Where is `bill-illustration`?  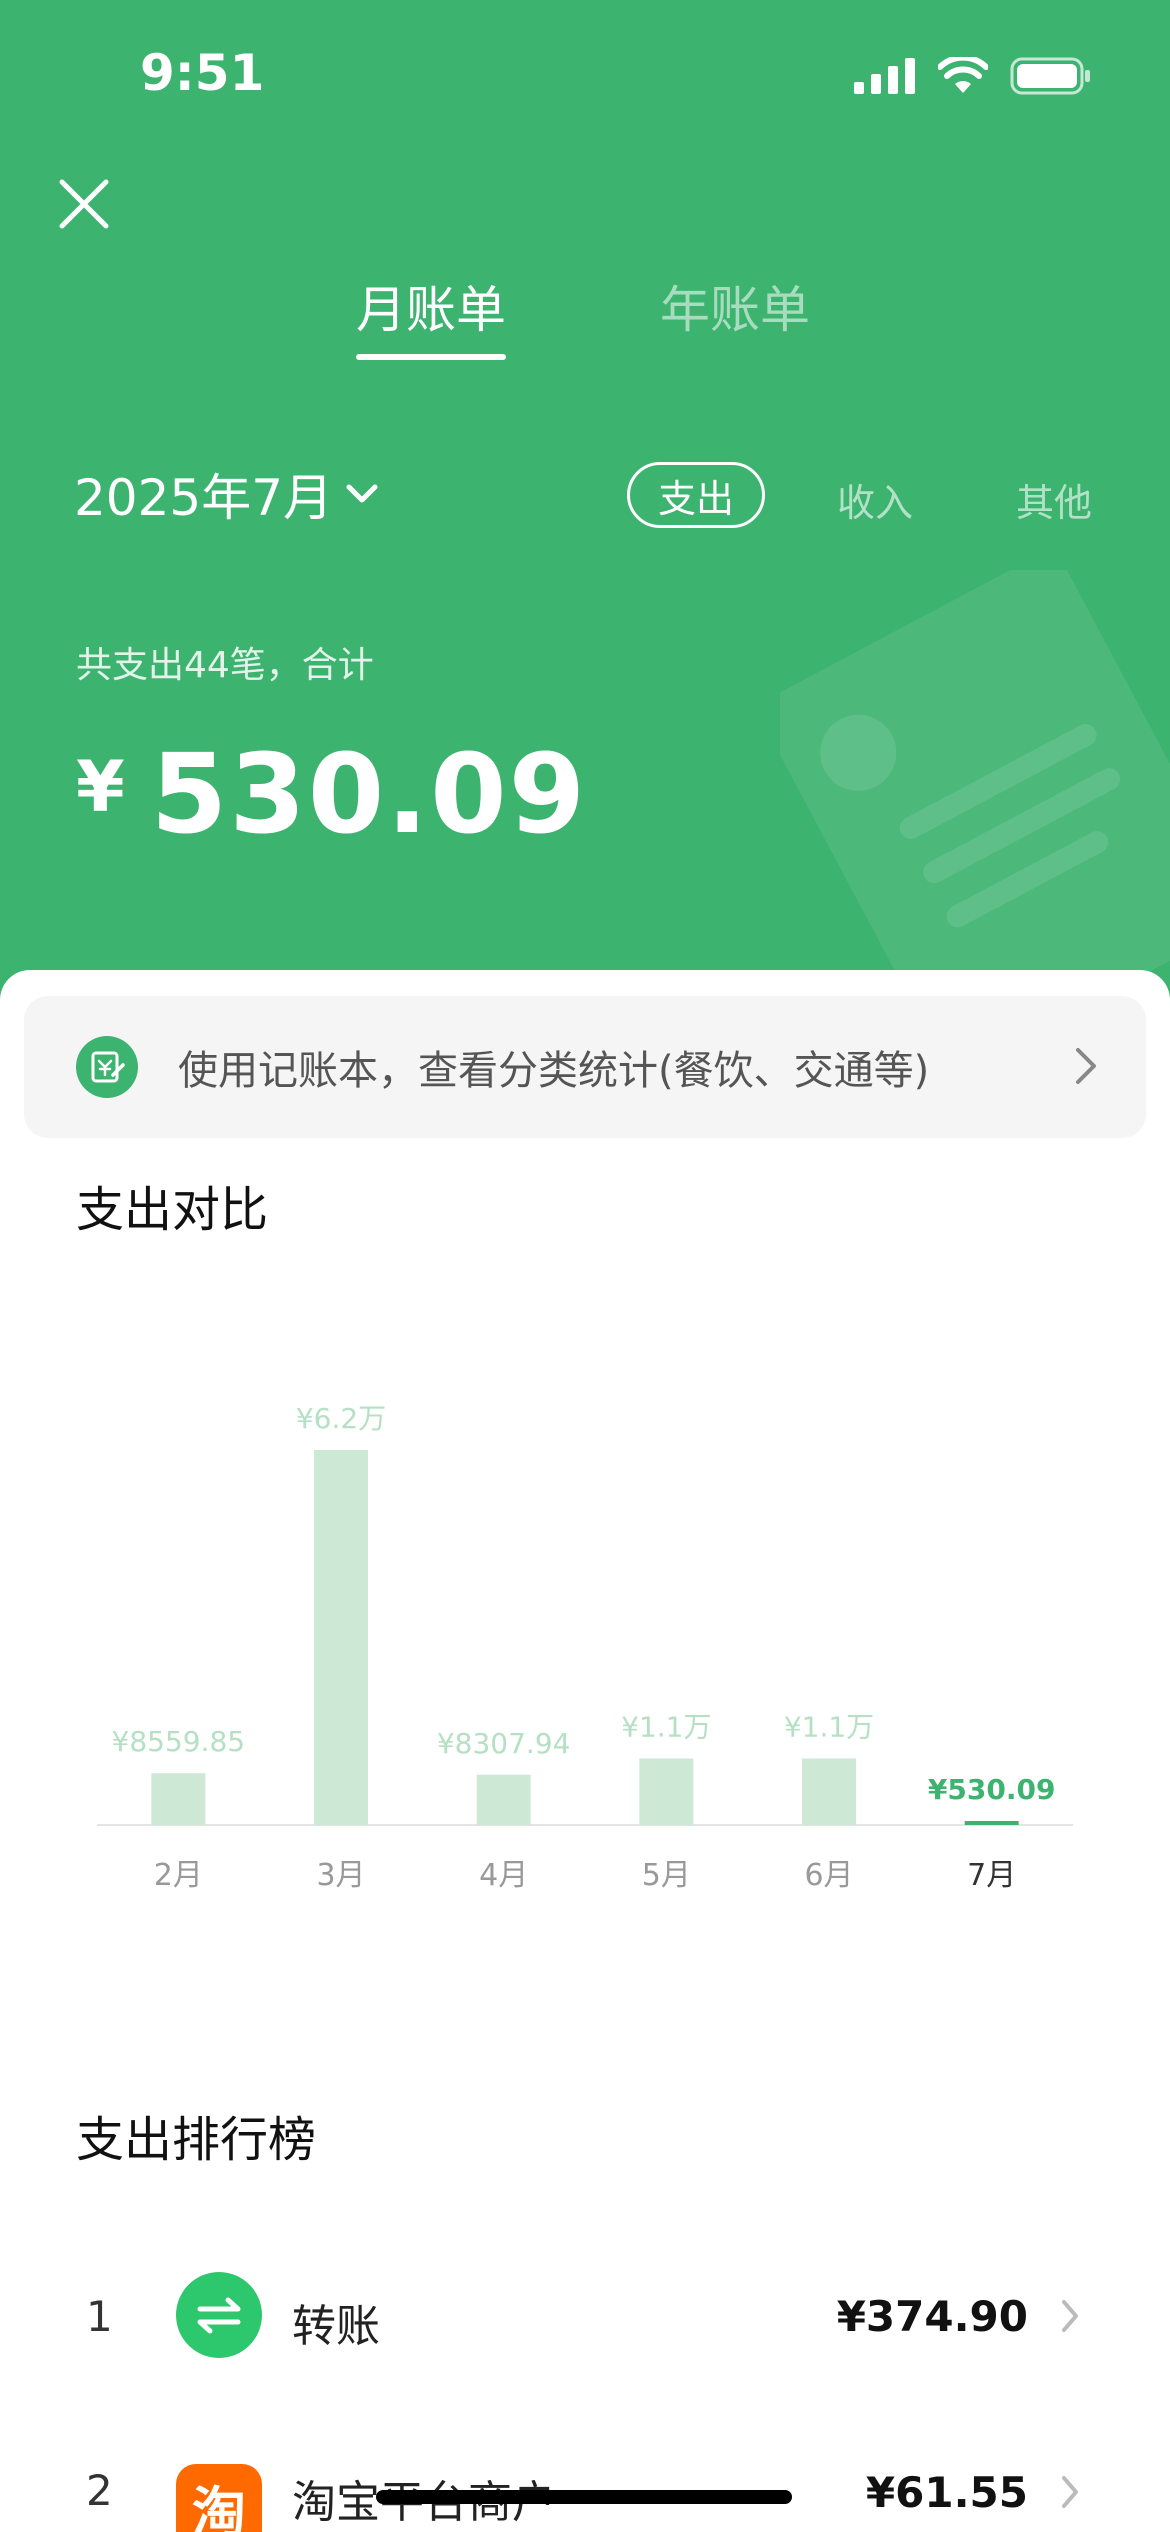
bill-illustration is located at coordinates (975, 785).